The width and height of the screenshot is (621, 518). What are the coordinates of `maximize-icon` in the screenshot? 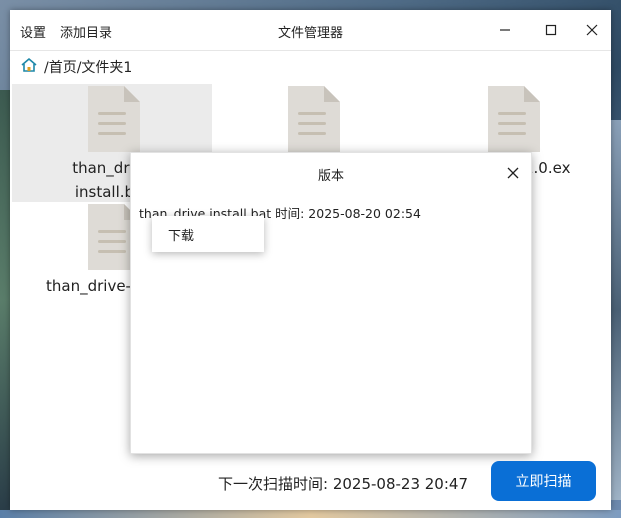 It's located at (551, 30).